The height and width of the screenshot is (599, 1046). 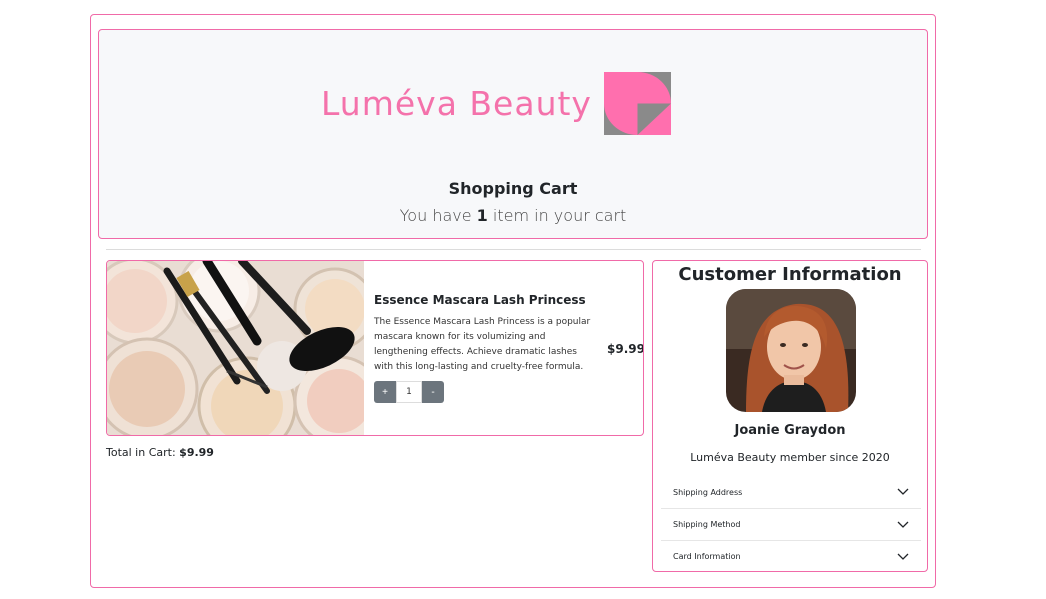 I want to click on cart-summary-prefix: You have, so click(x=438, y=215).